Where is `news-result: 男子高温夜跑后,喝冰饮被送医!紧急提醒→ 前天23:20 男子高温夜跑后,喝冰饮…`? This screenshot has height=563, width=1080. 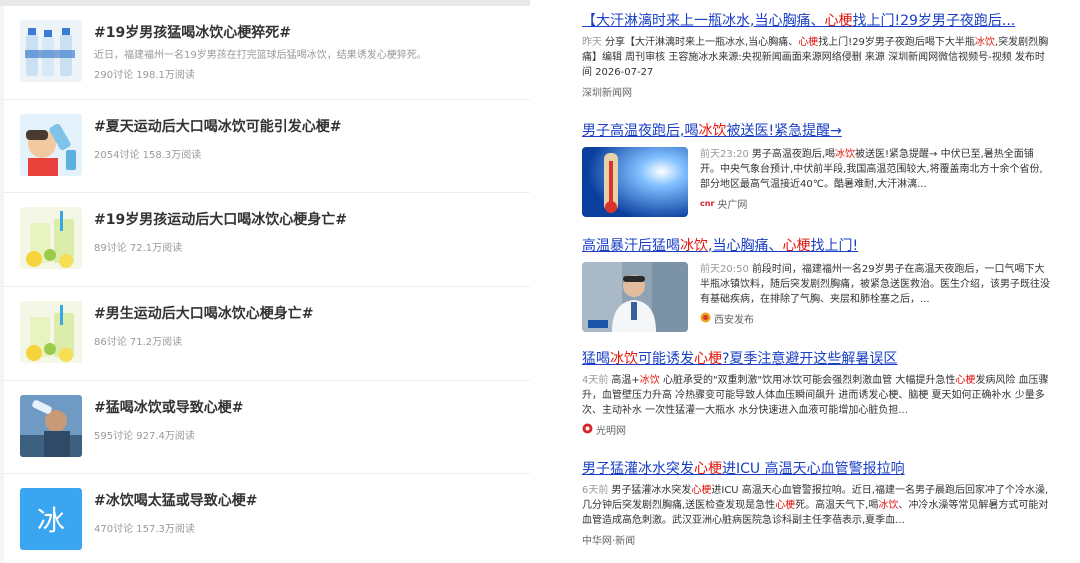 news-result: 男子高温夜跑后,喝冰饮被送医!紧急提醒→ 前天23:20 男子高温夜跑后,喝冰饮… is located at coordinates (817, 168).